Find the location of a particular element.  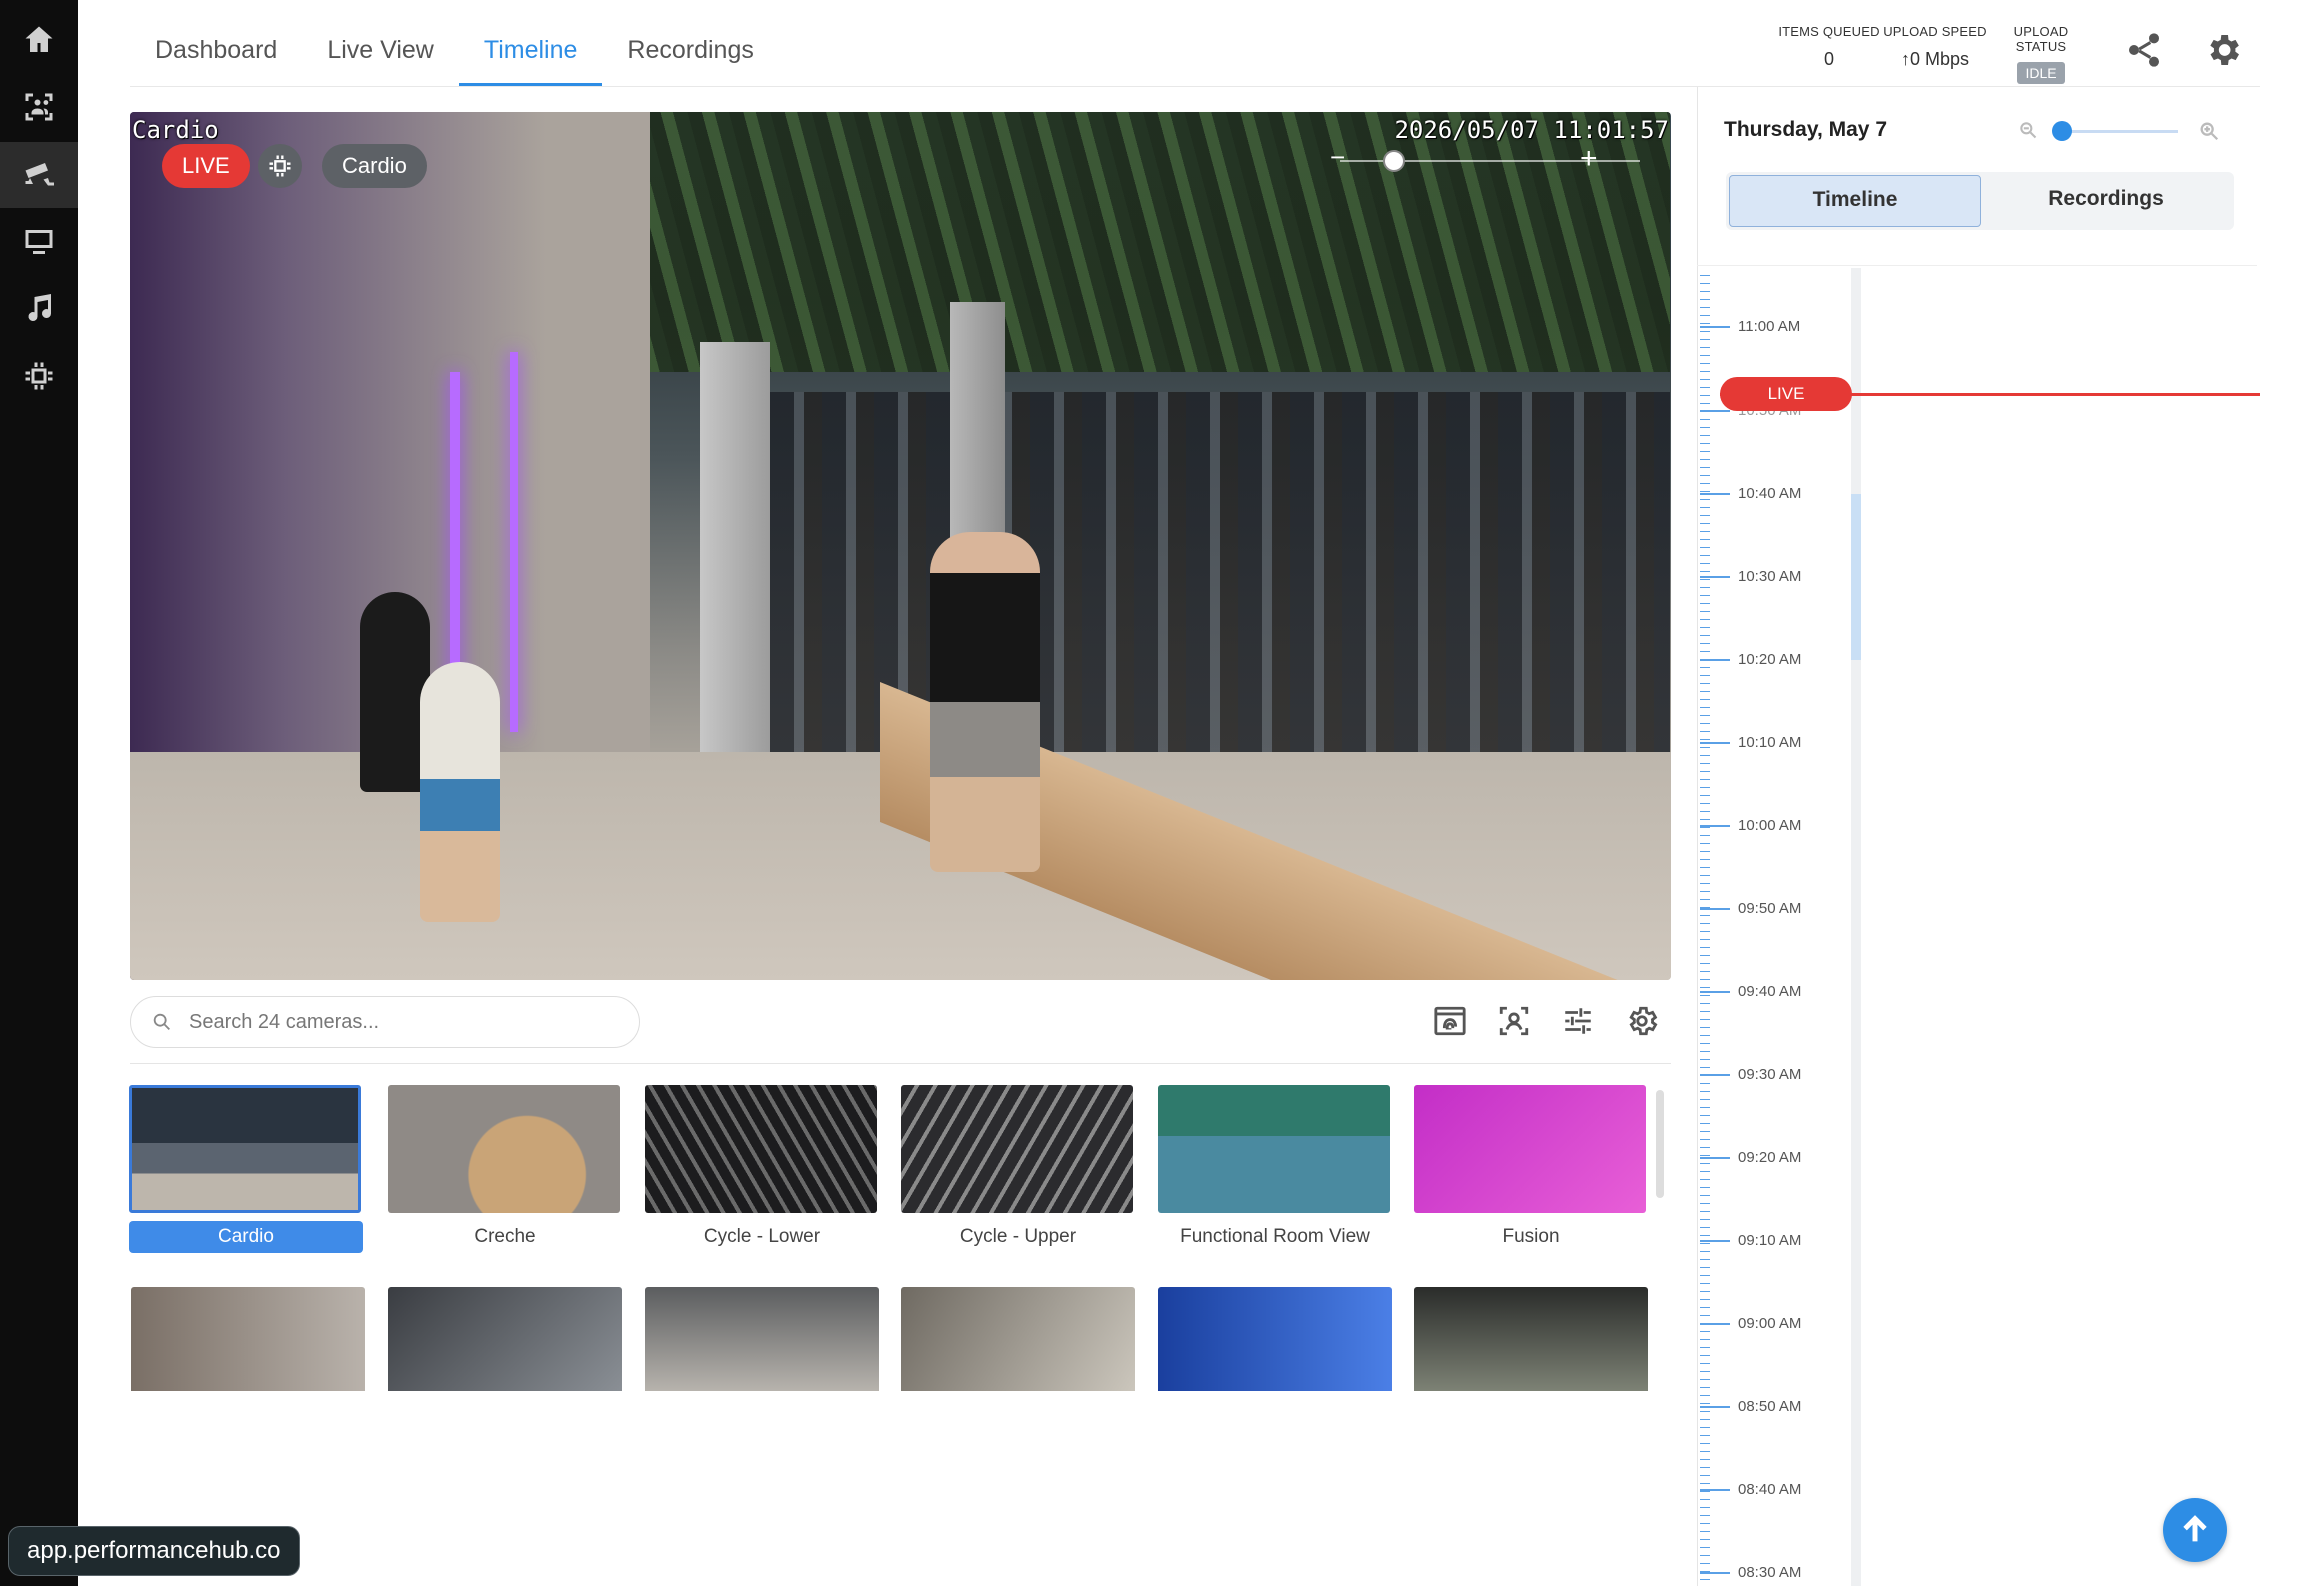

header-divider is located at coordinates (1195, 86).